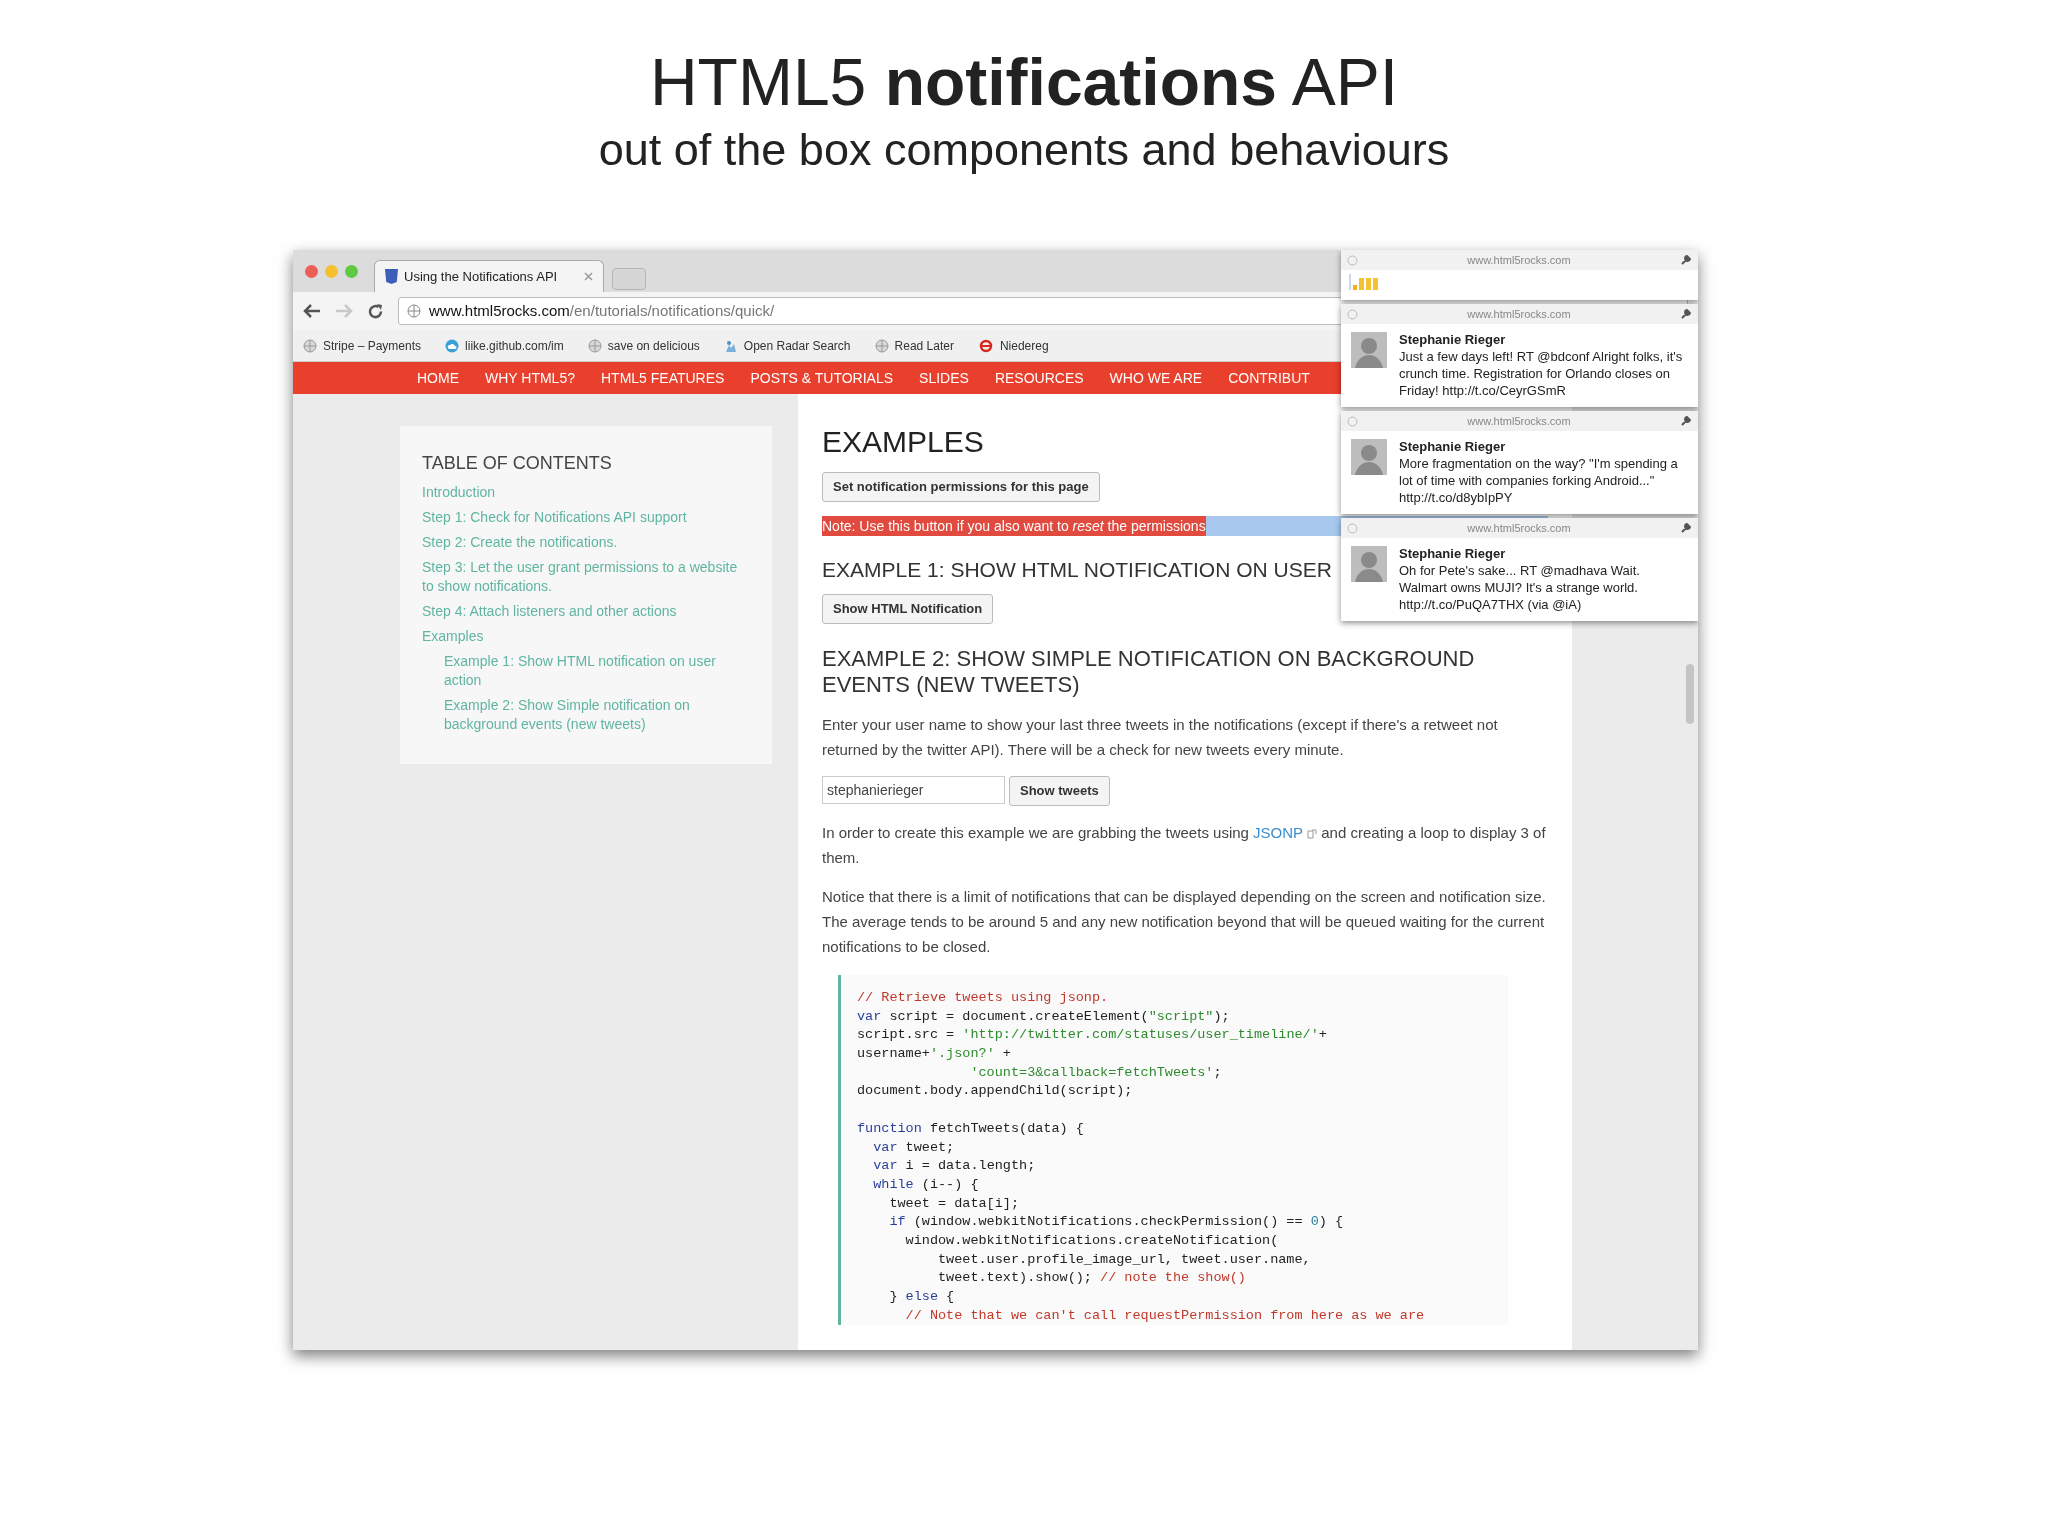  I want to click on window-close-button, so click(311, 271).